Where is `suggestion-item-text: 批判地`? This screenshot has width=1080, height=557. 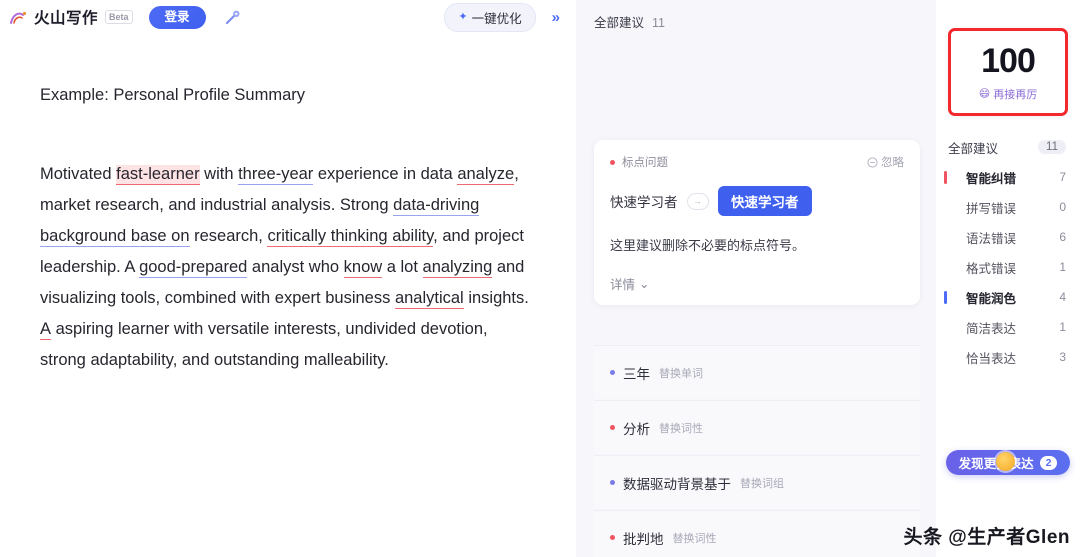 suggestion-item-text: 批判地 is located at coordinates (643, 539).